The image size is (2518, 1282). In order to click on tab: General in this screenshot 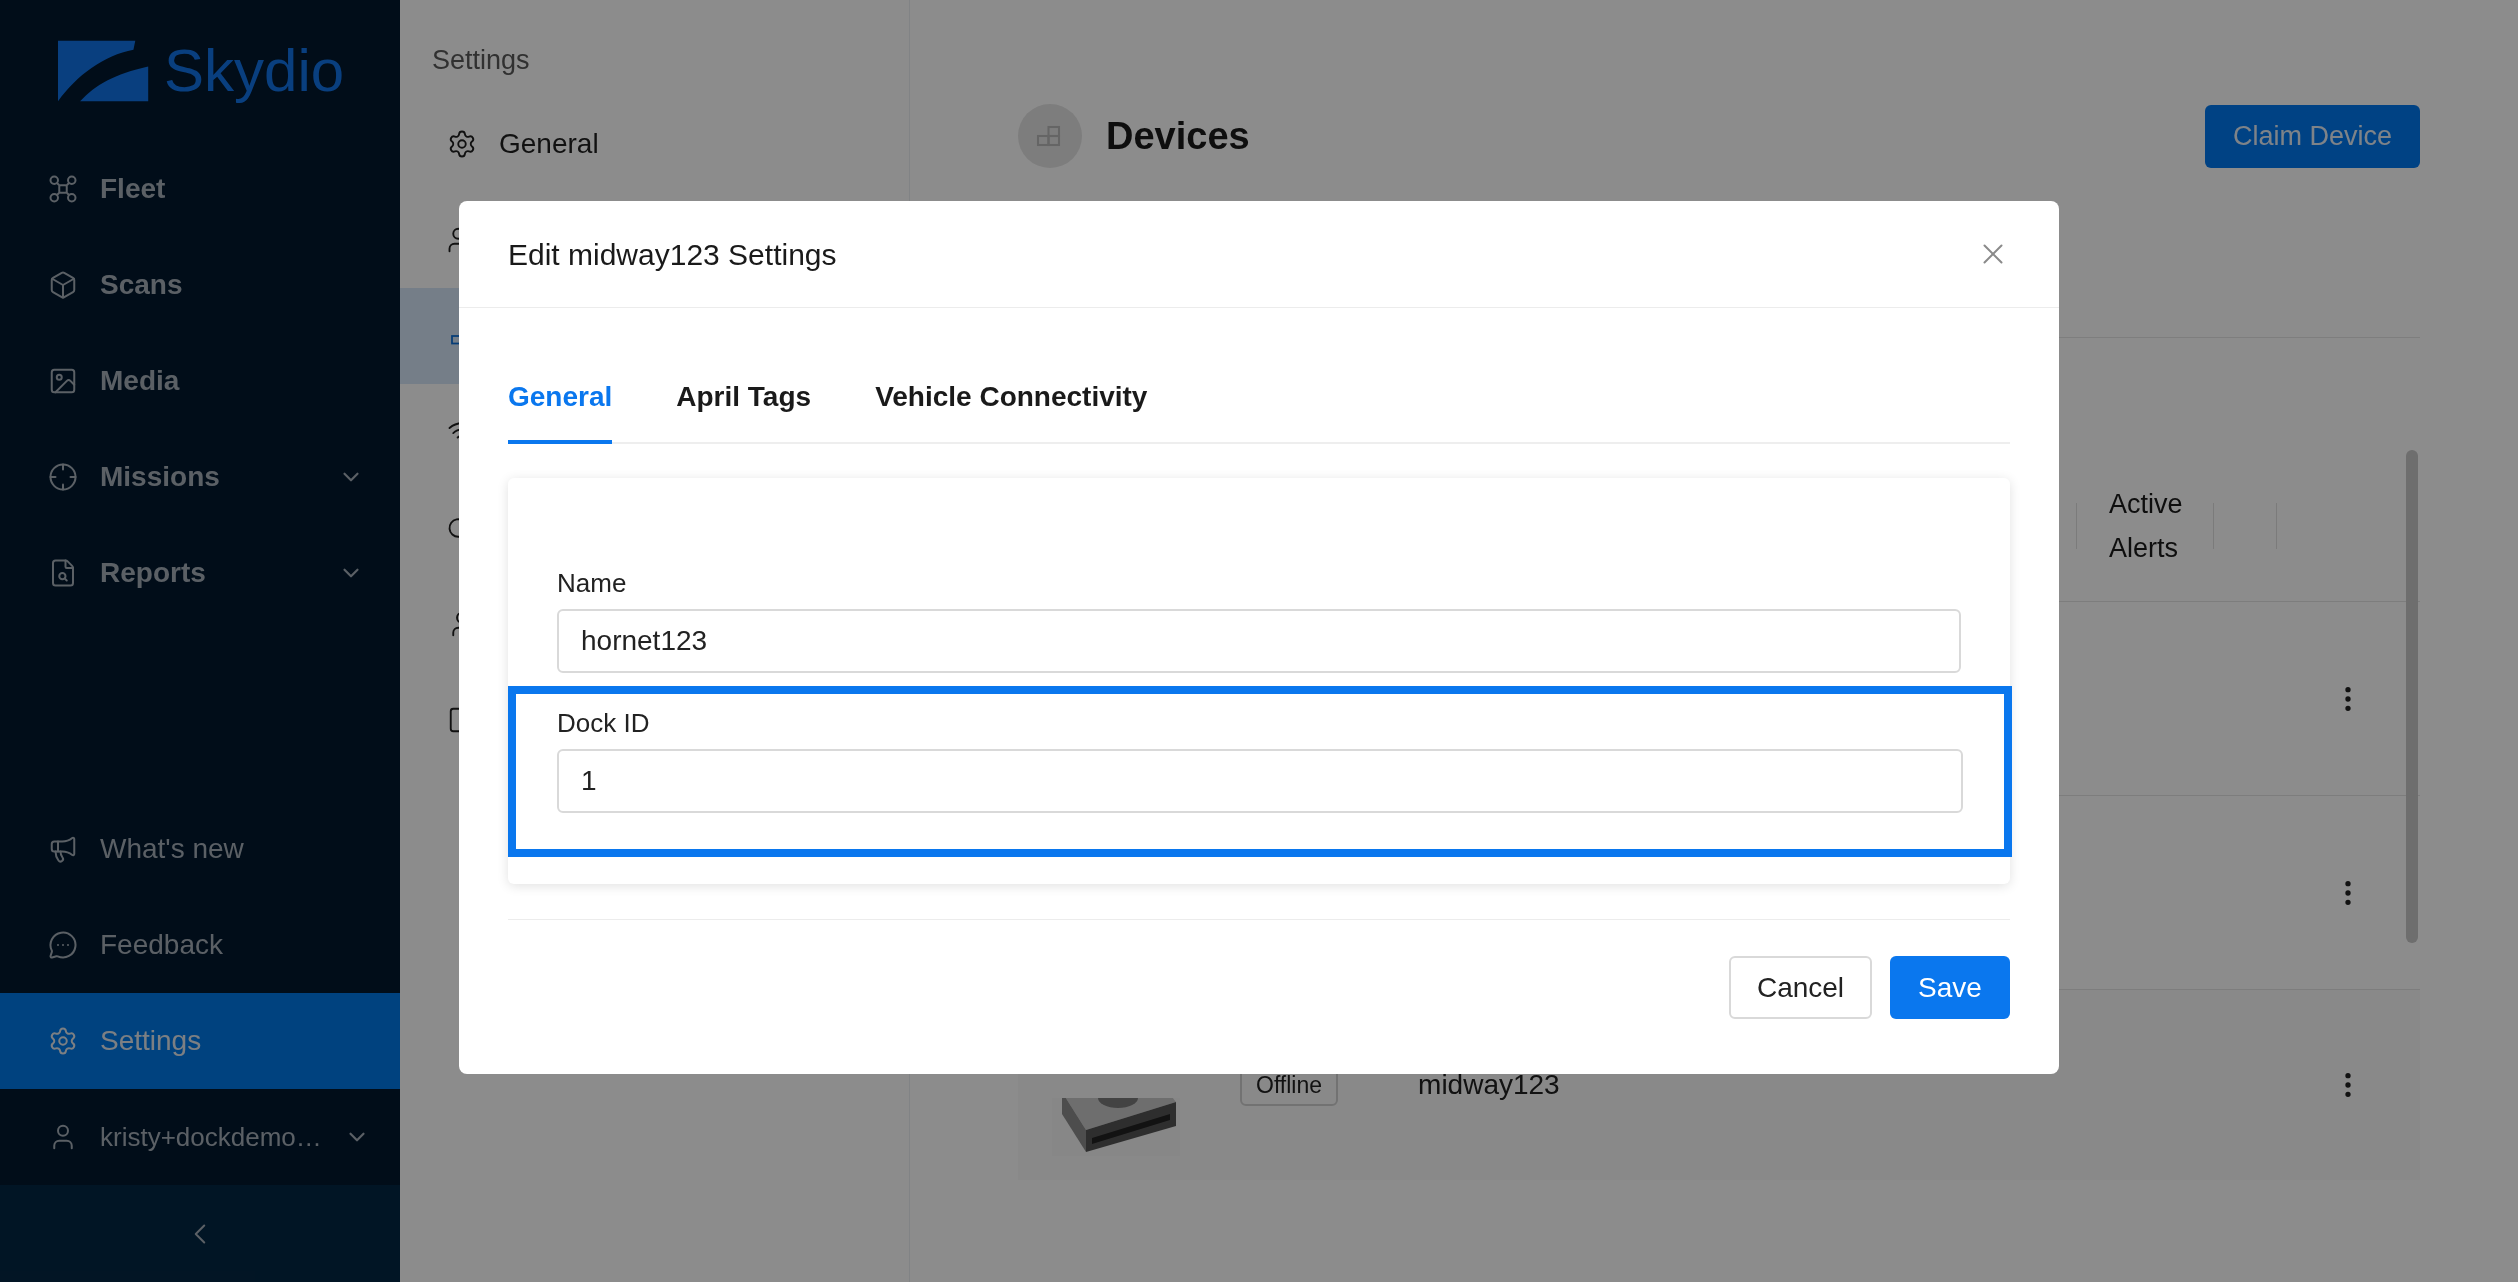, I will do `click(560, 410)`.